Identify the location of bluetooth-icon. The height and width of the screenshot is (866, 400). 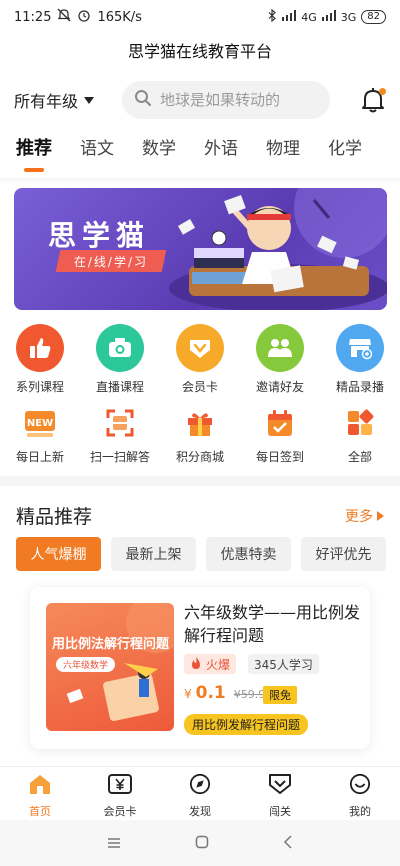
(272, 16).